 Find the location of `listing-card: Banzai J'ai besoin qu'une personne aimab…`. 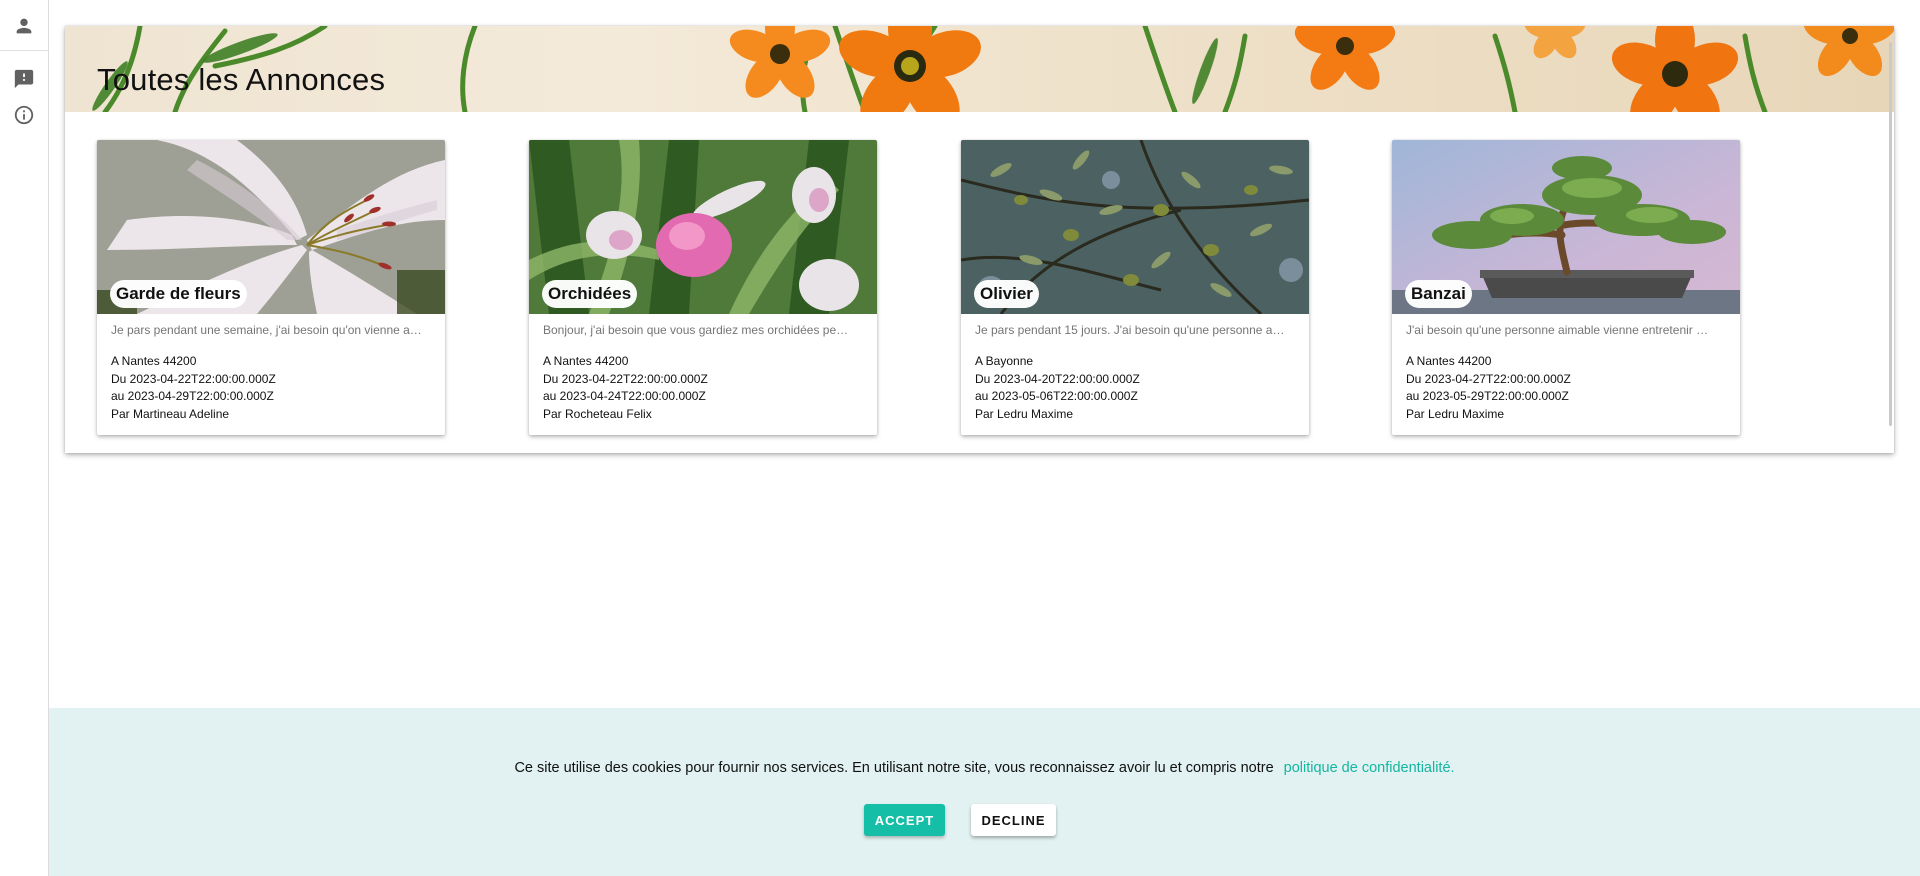

listing-card: Banzai J'ai besoin qu'une personne aimab… is located at coordinates (1566, 287).